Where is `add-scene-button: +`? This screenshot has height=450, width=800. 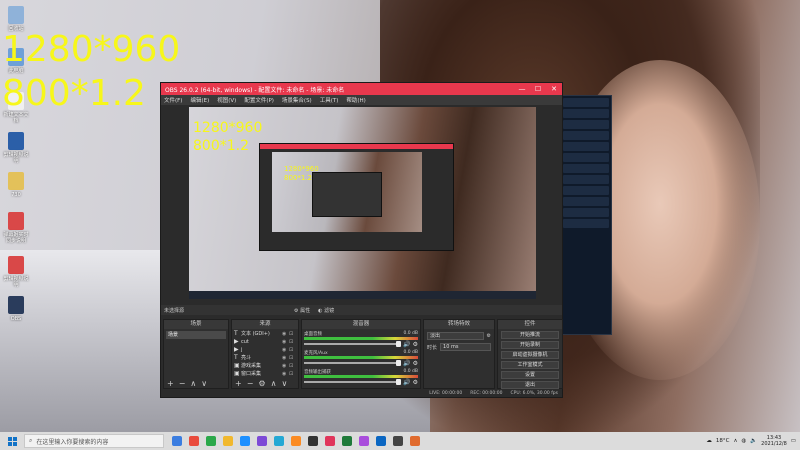
add-scene-button: + is located at coordinates (170, 383).